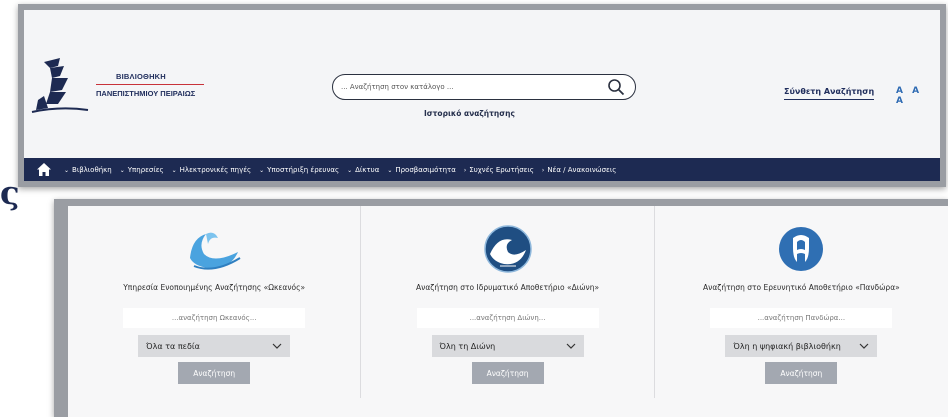 The height and width of the screenshot is (417, 948). I want to click on nav-item-label: Νέα / Ανακοινώσεις, so click(582, 169).